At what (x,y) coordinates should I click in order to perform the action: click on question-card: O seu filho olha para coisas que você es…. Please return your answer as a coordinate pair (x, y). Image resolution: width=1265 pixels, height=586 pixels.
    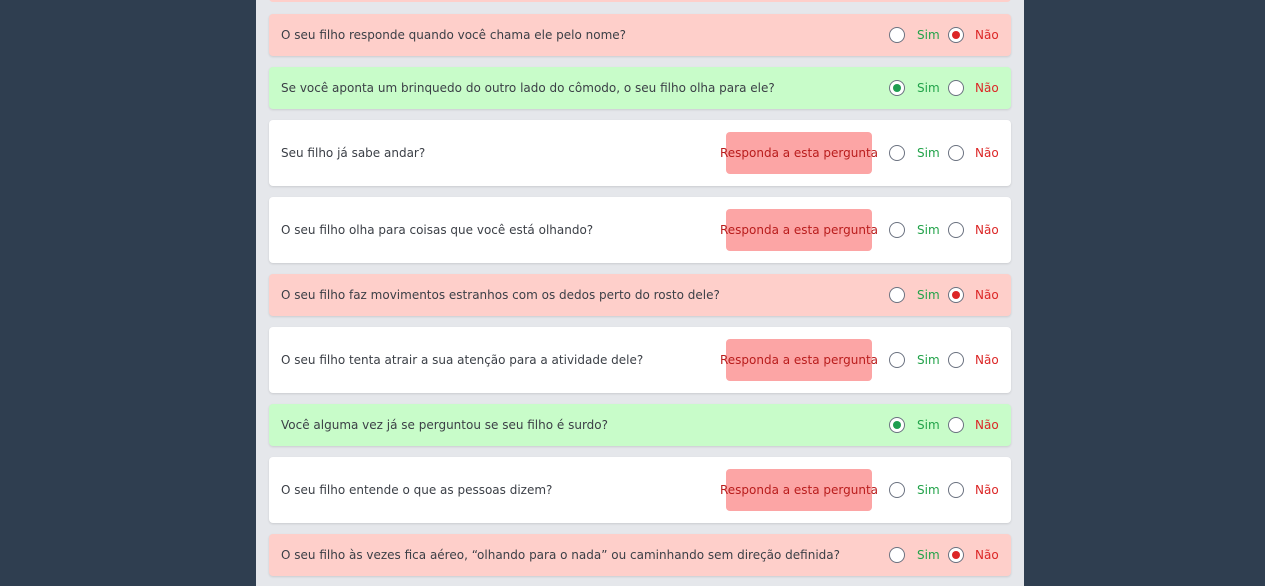
    Looking at the image, I should click on (640, 230).